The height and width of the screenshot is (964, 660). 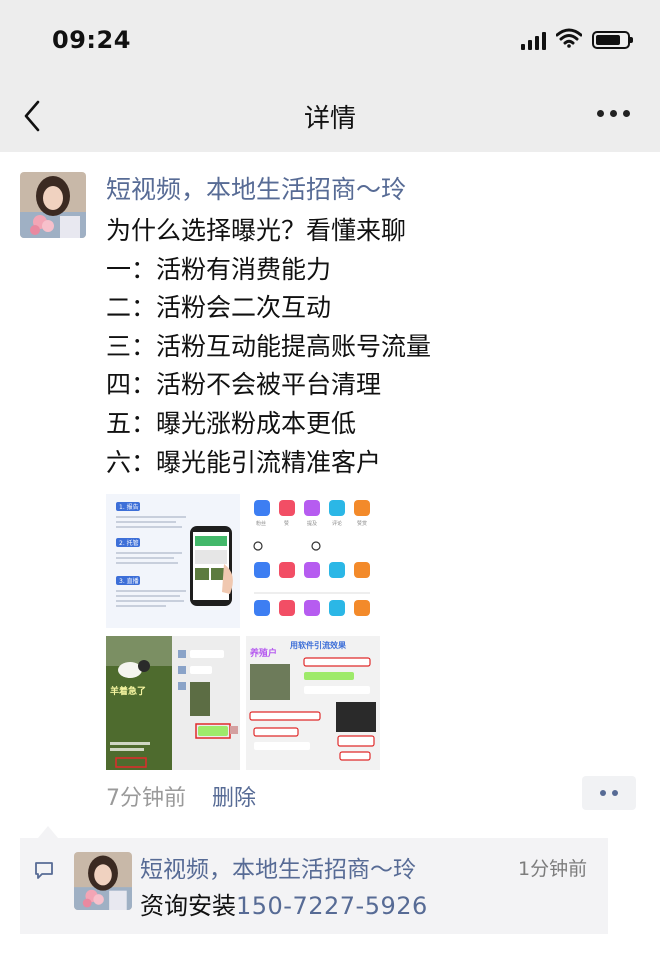 What do you see at coordinates (129, 581) in the screenshot?
I see `step-label: 3. 直播` at bounding box center [129, 581].